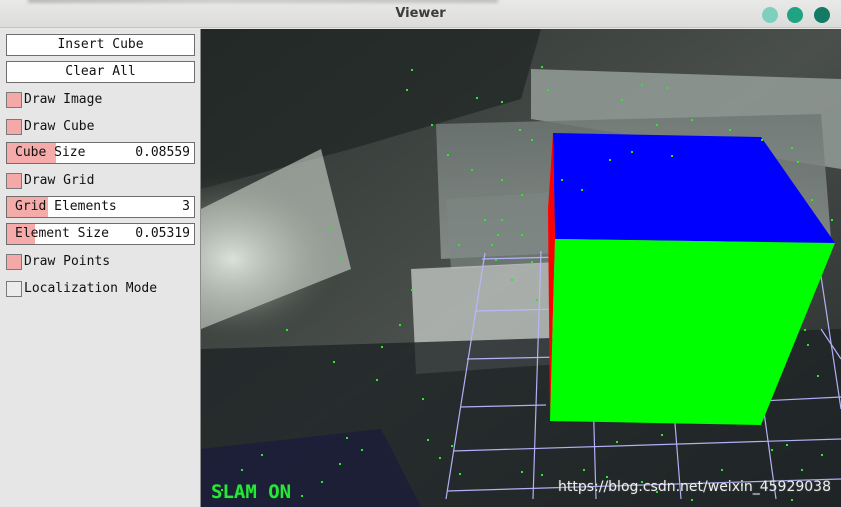 This screenshot has width=841, height=507. I want to click on title-bar: Viewer, so click(420, 14).